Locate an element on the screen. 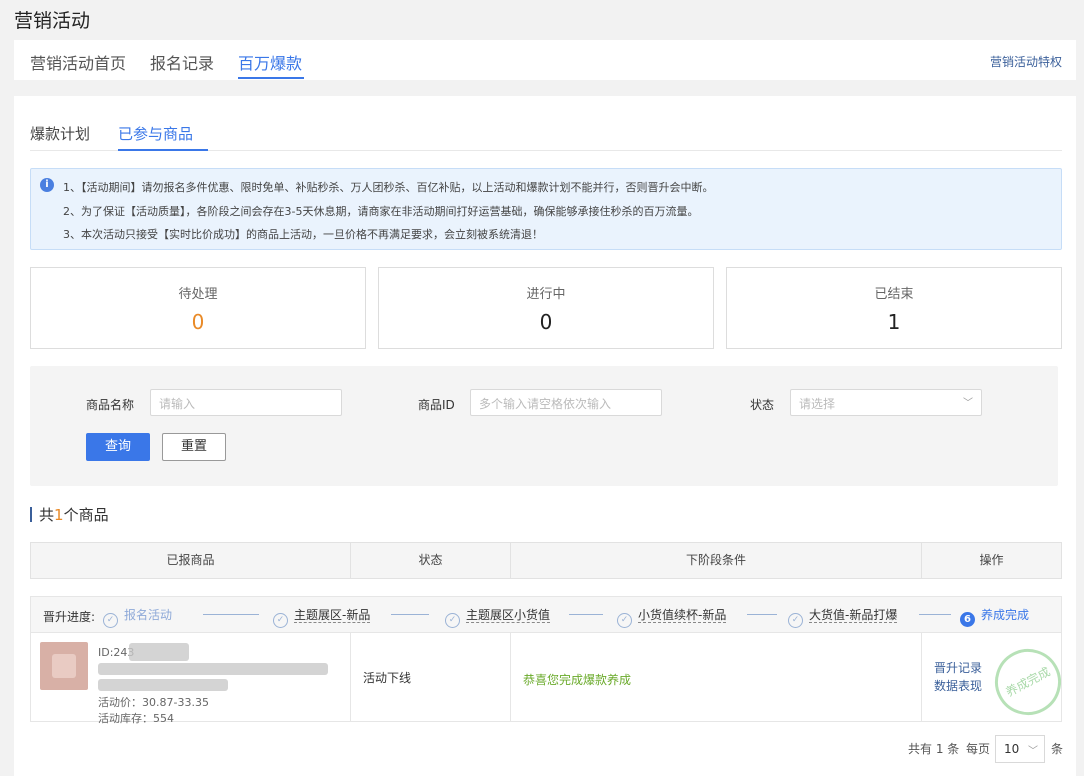 The width and height of the screenshot is (1084, 776). column-header-products: 已报商品 is located at coordinates (191, 560).